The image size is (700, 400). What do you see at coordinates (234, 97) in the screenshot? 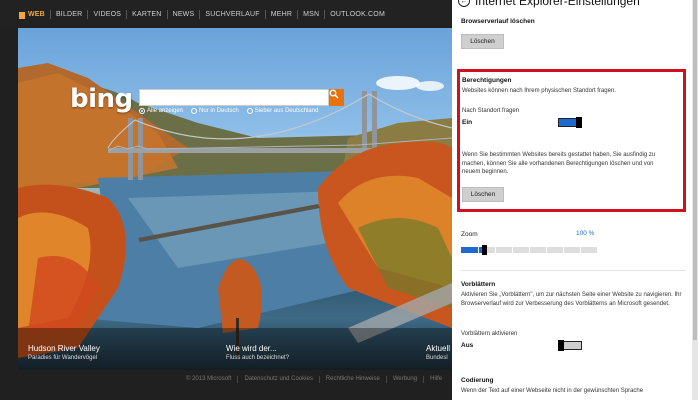
I see `search-input` at bounding box center [234, 97].